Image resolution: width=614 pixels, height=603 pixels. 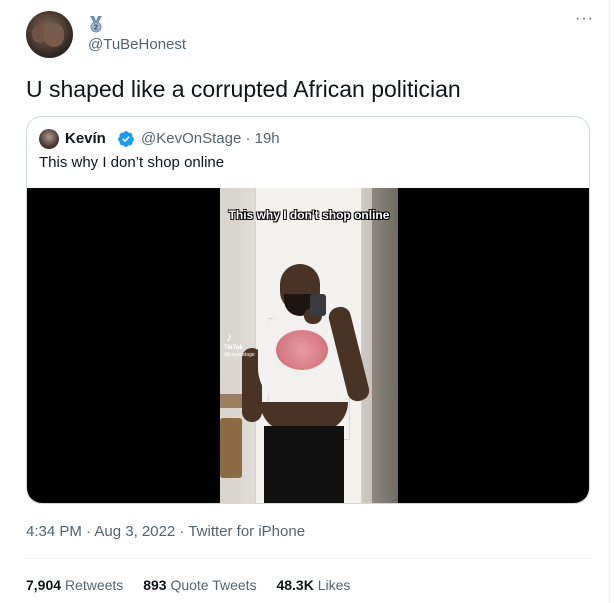 I want to click on quote-tweets-stat: 893 Quote Tweets, so click(x=199, y=585).